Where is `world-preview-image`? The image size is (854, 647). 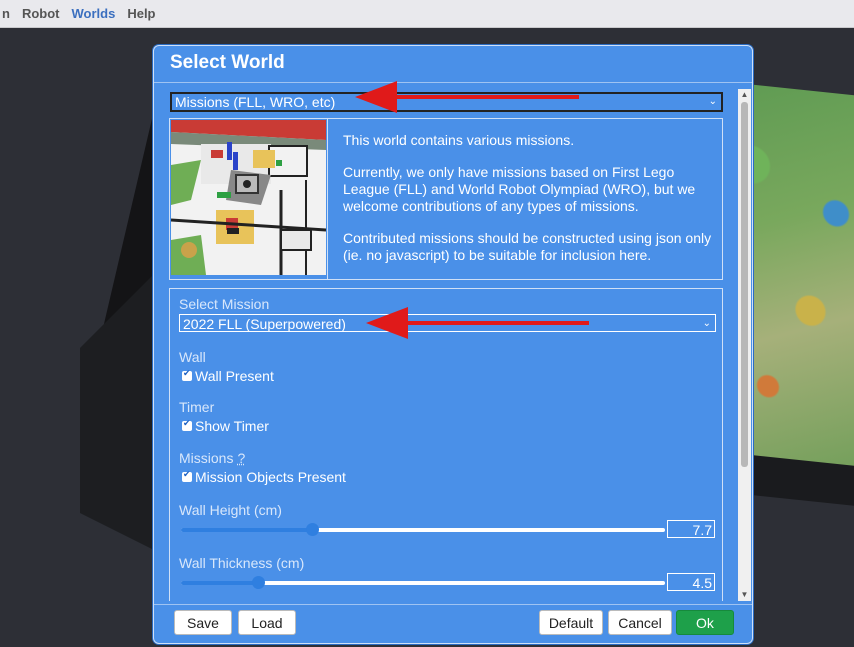
world-preview-image is located at coordinates (248, 197).